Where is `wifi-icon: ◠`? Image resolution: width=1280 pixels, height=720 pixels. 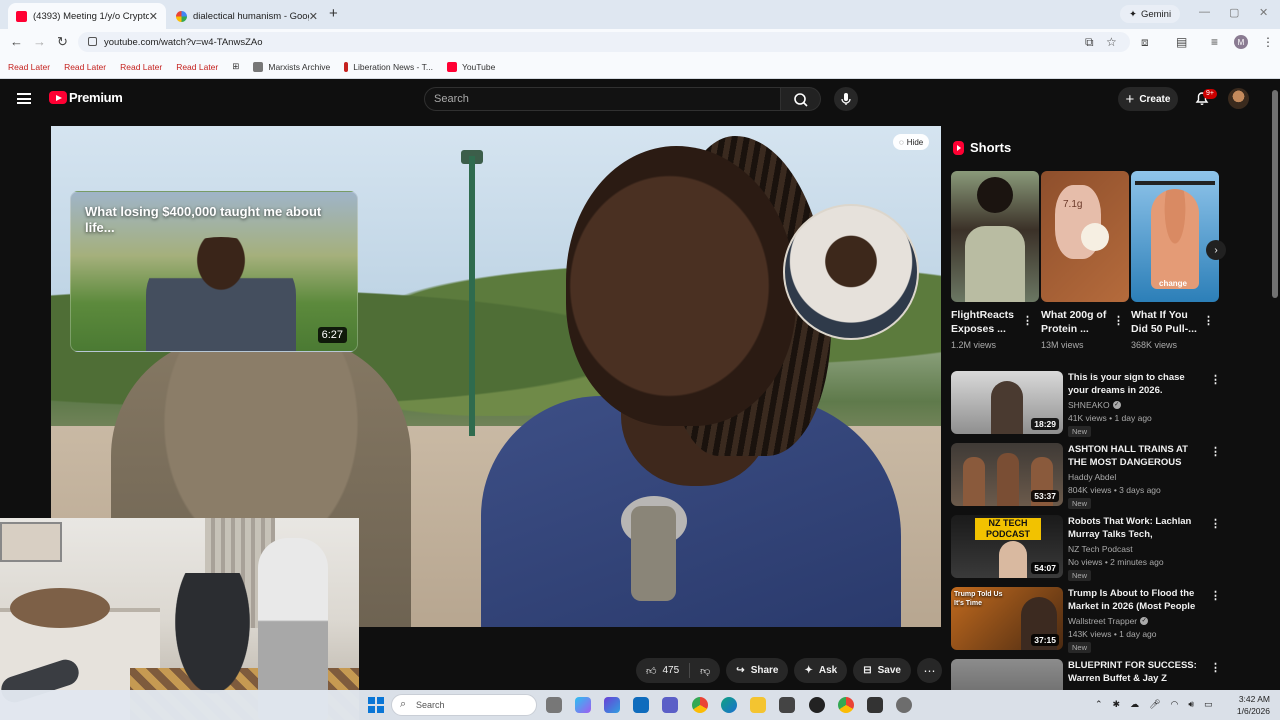
wifi-icon: ◠ is located at coordinates (1175, 704).